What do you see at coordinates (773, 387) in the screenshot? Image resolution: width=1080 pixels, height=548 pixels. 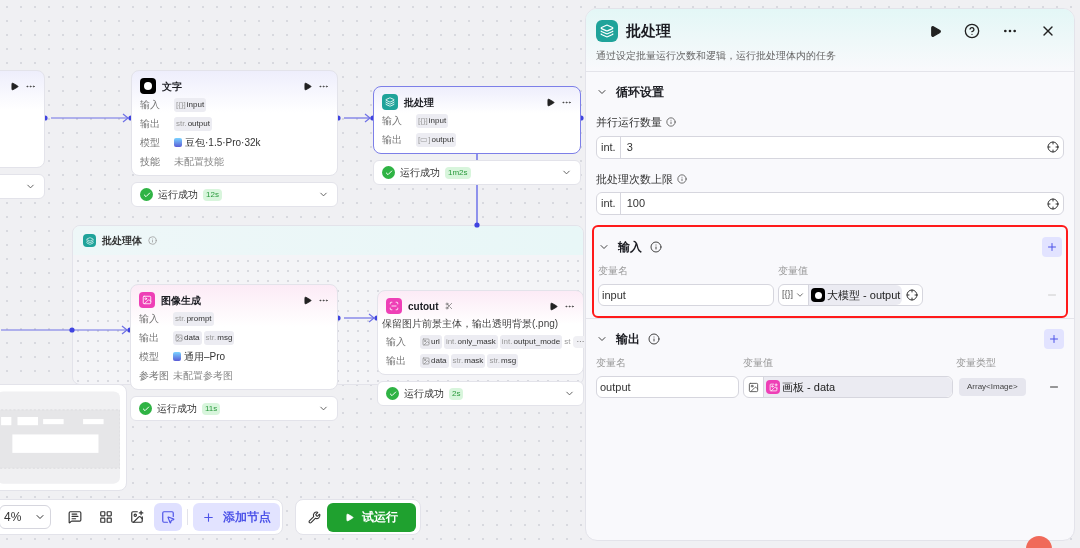 I see `canvas-icon` at bounding box center [773, 387].